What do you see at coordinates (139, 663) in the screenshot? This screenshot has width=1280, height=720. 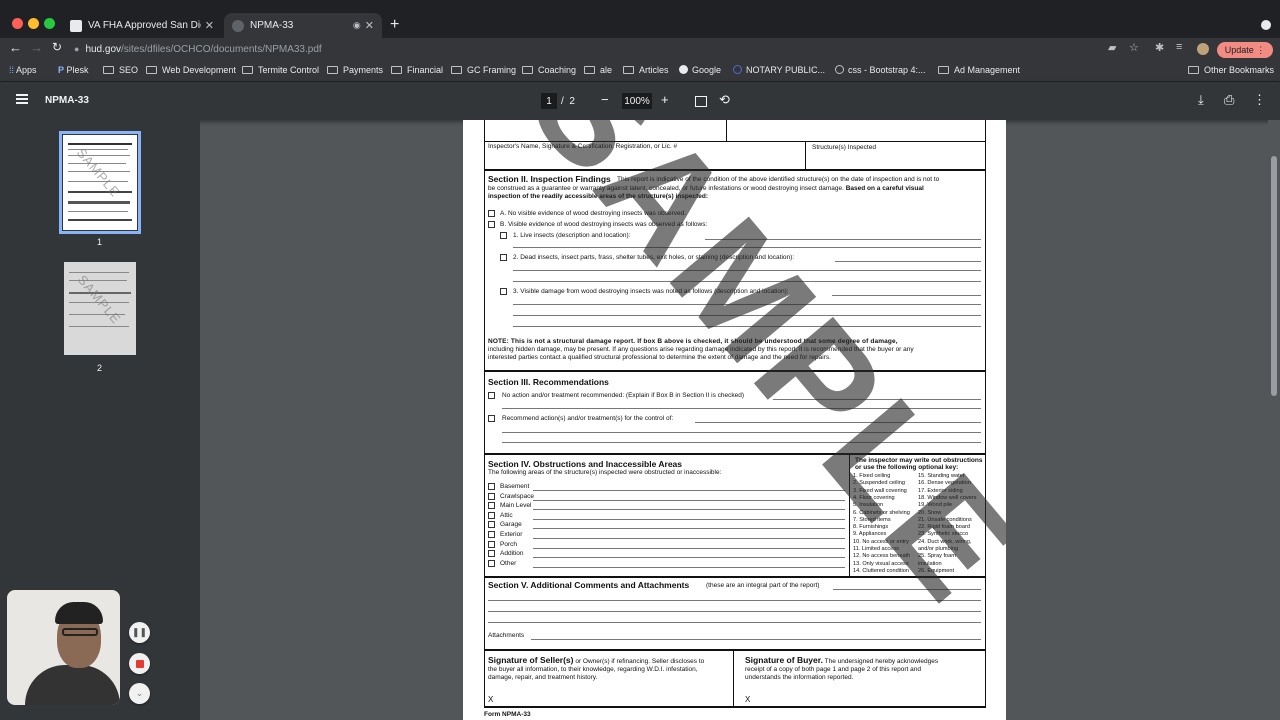 I see `stop-recording-button` at bounding box center [139, 663].